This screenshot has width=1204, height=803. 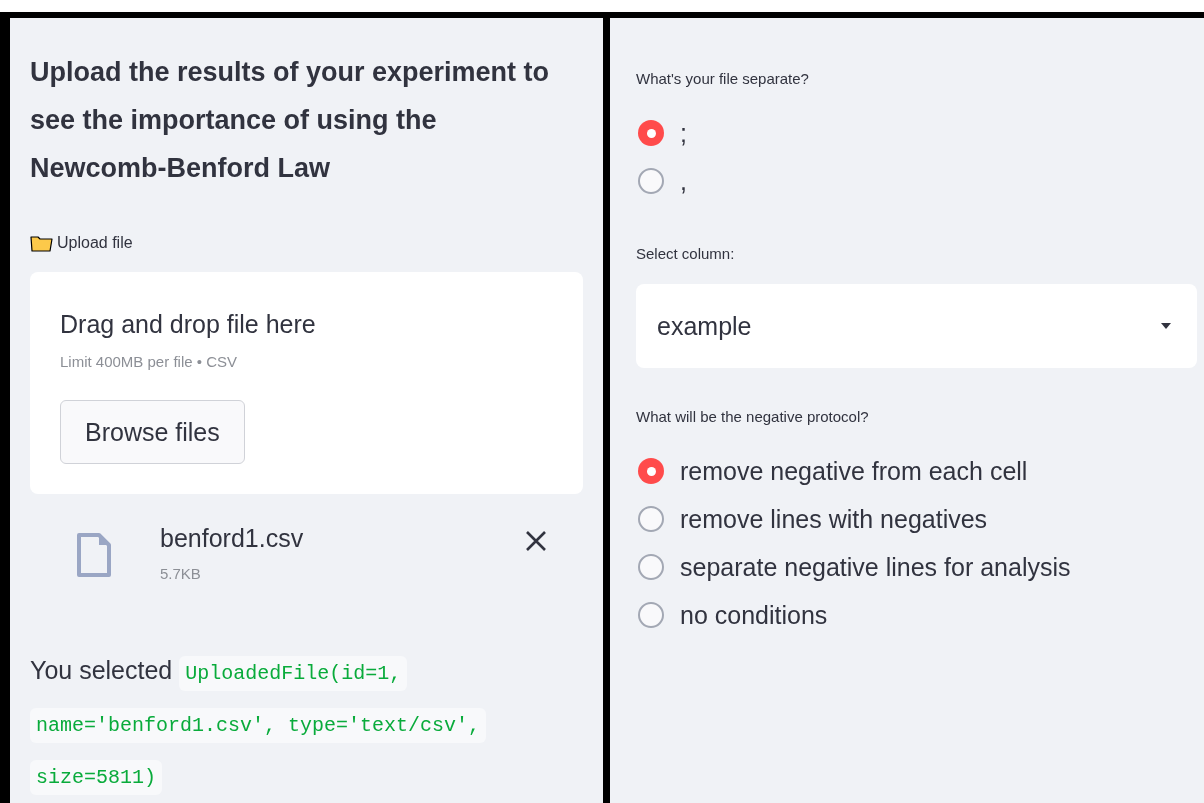 What do you see at coordinates (834, 519) in the screenshot?
I see `radio-label: remove lines with negatives` at bounding box center [834, 519].